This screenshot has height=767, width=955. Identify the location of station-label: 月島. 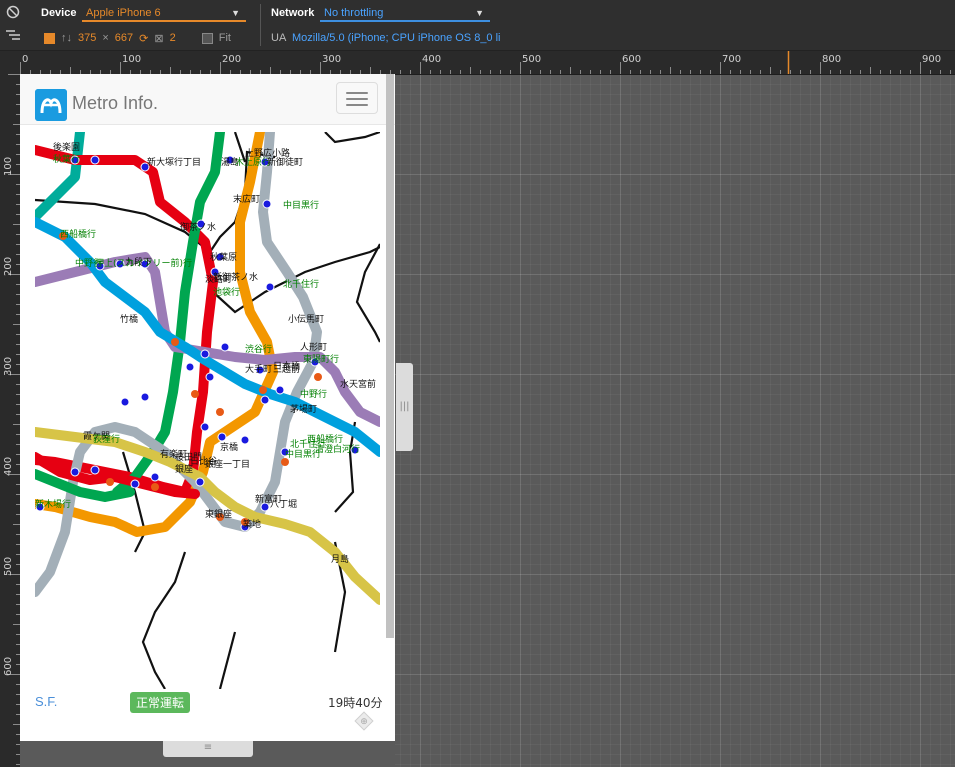
(340, 559).